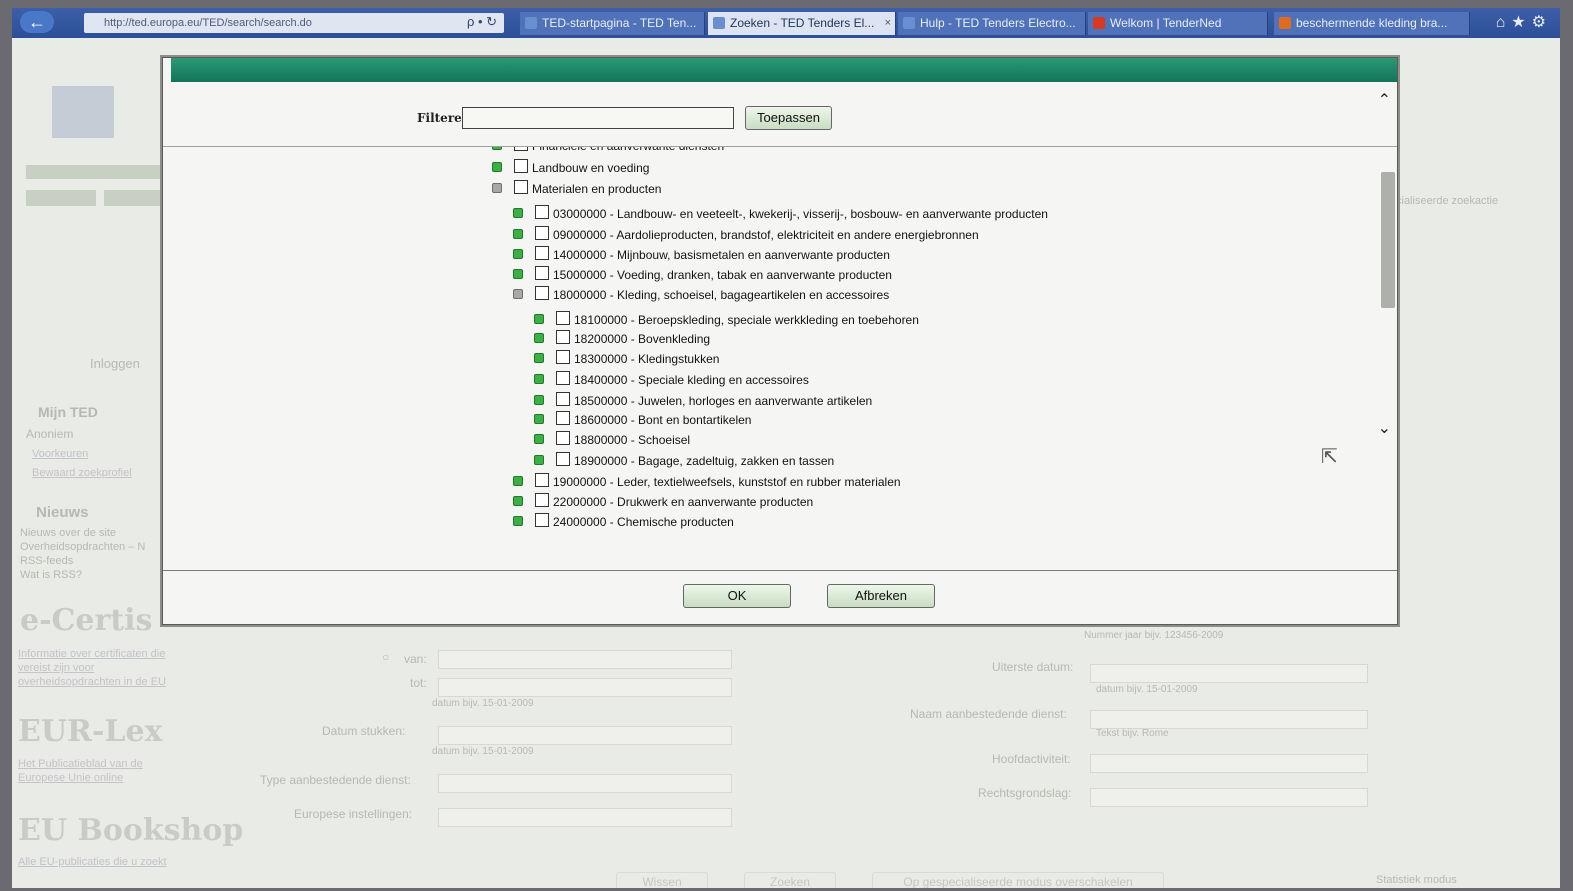 Image resolution: width=1573 pixels, height=891 pixels. I want to click on tree-item-label: 18800000 - Schoeisel, so click(632, 440).